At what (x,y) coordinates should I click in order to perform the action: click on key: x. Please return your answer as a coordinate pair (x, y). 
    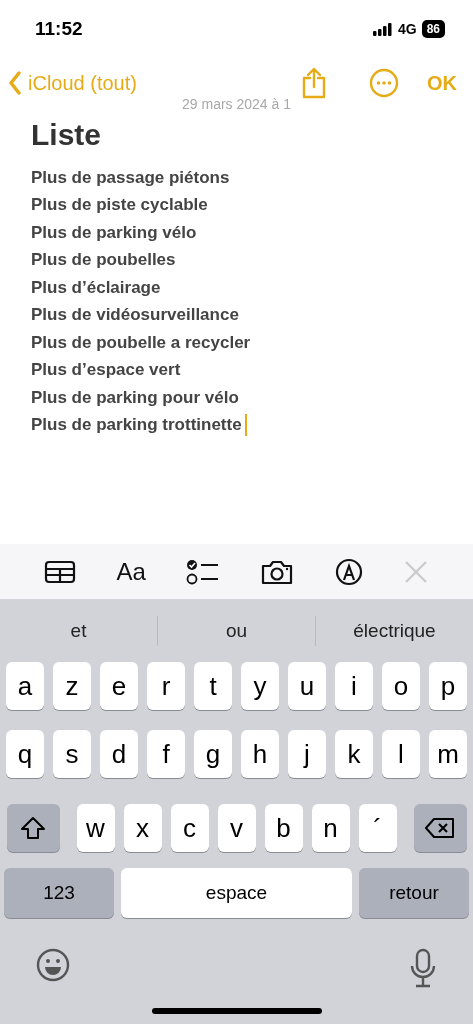
    Looking at the image, I should click on (142, 828).